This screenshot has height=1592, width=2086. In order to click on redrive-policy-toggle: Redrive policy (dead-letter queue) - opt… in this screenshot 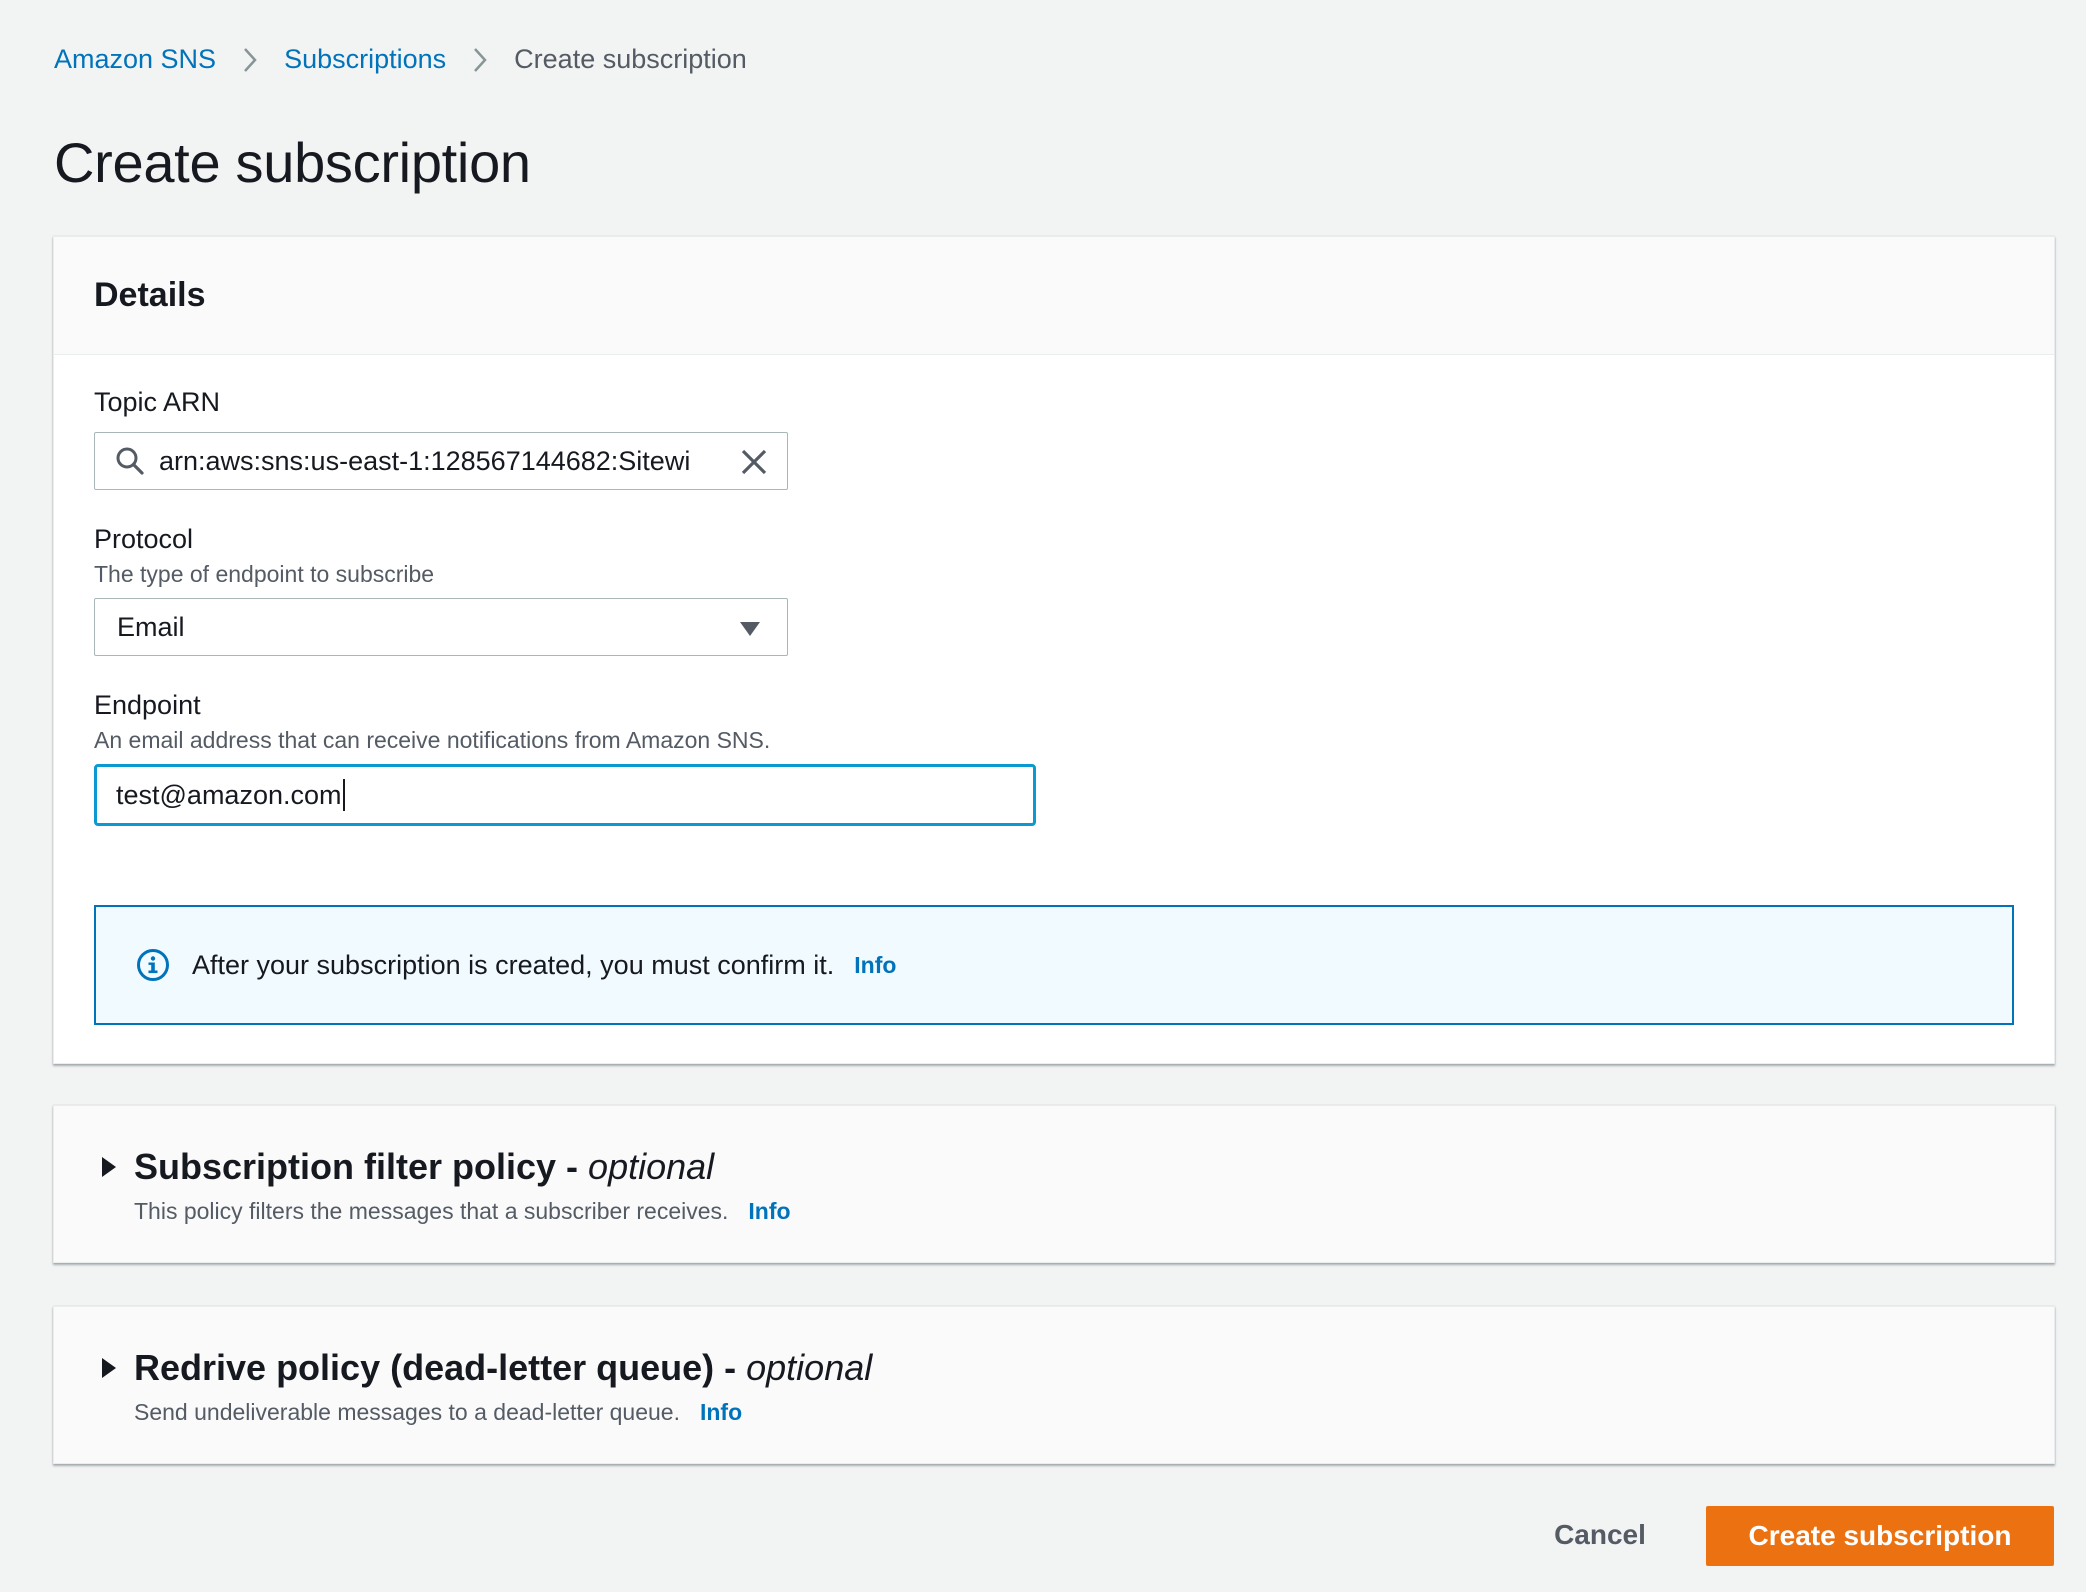, I will do `click(486, 1368)`.